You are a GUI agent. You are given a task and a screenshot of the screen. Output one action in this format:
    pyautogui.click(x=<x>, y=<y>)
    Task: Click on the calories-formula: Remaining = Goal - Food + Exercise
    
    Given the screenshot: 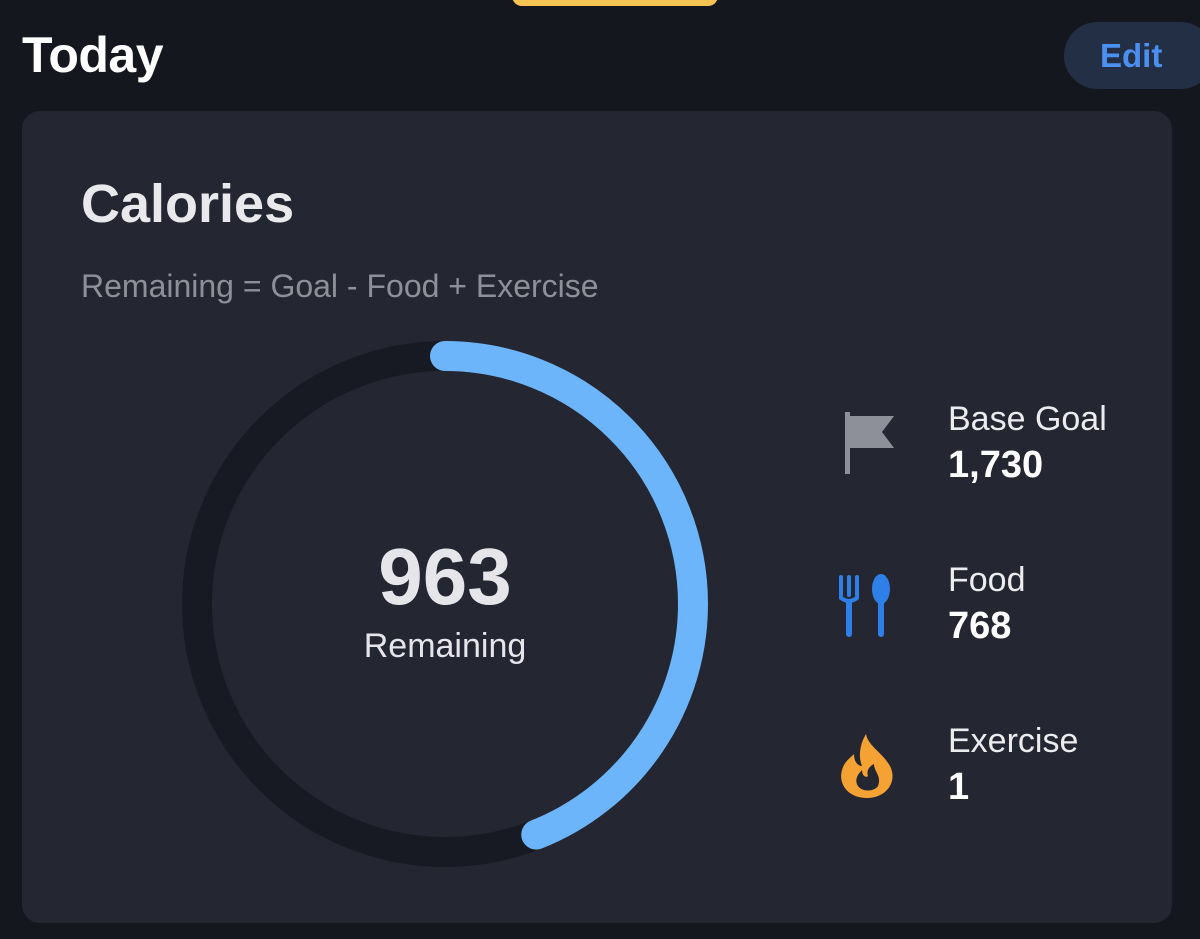 What is the action you would take?
    pyautogui.click(x=340, y=286)
    